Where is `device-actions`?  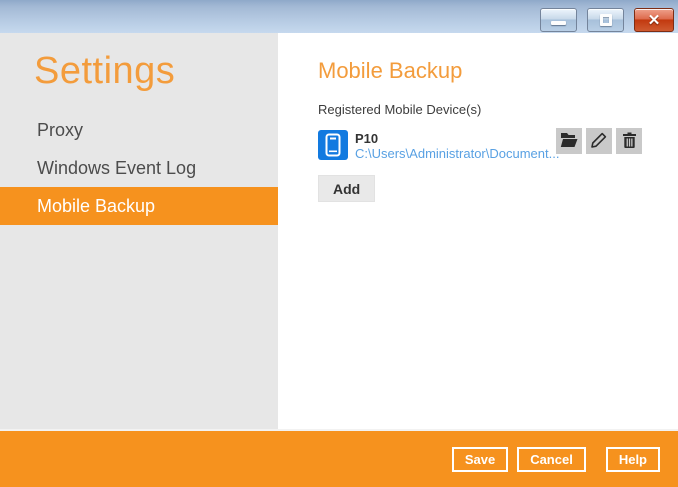 device-actions is located at coordinates (597, 141).